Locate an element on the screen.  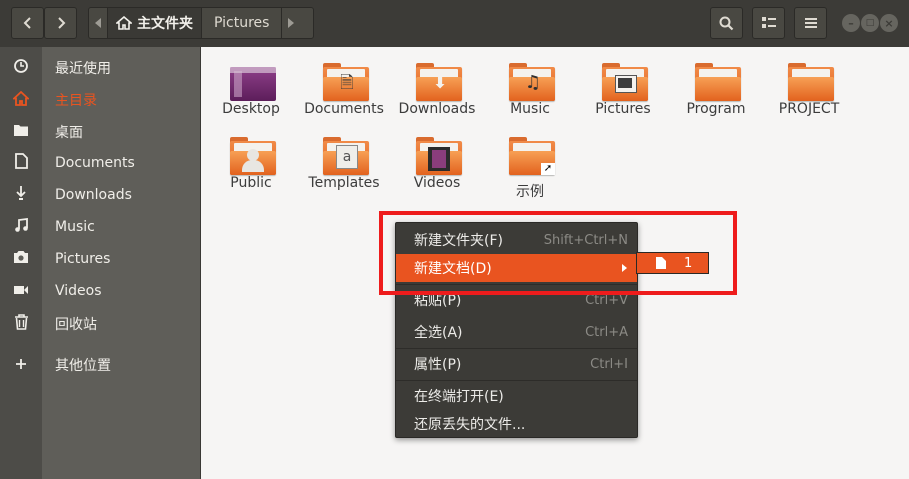
folder-music: ♫ Music is located at coordinates (530, 88).